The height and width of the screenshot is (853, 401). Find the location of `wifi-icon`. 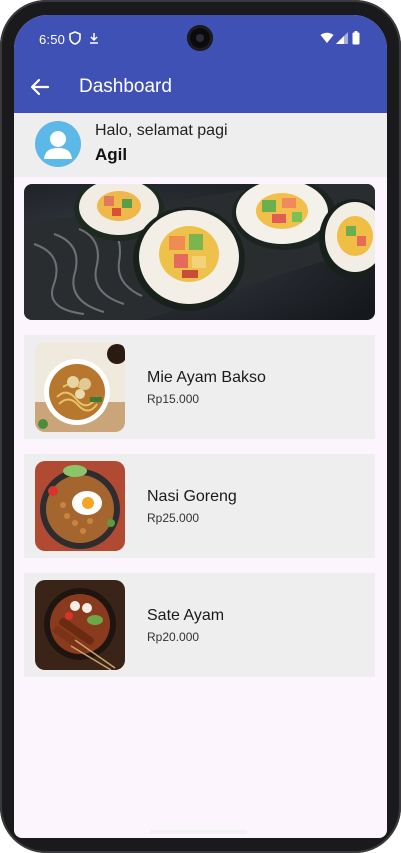

wifi-icon is located at coordinates (327, 37).